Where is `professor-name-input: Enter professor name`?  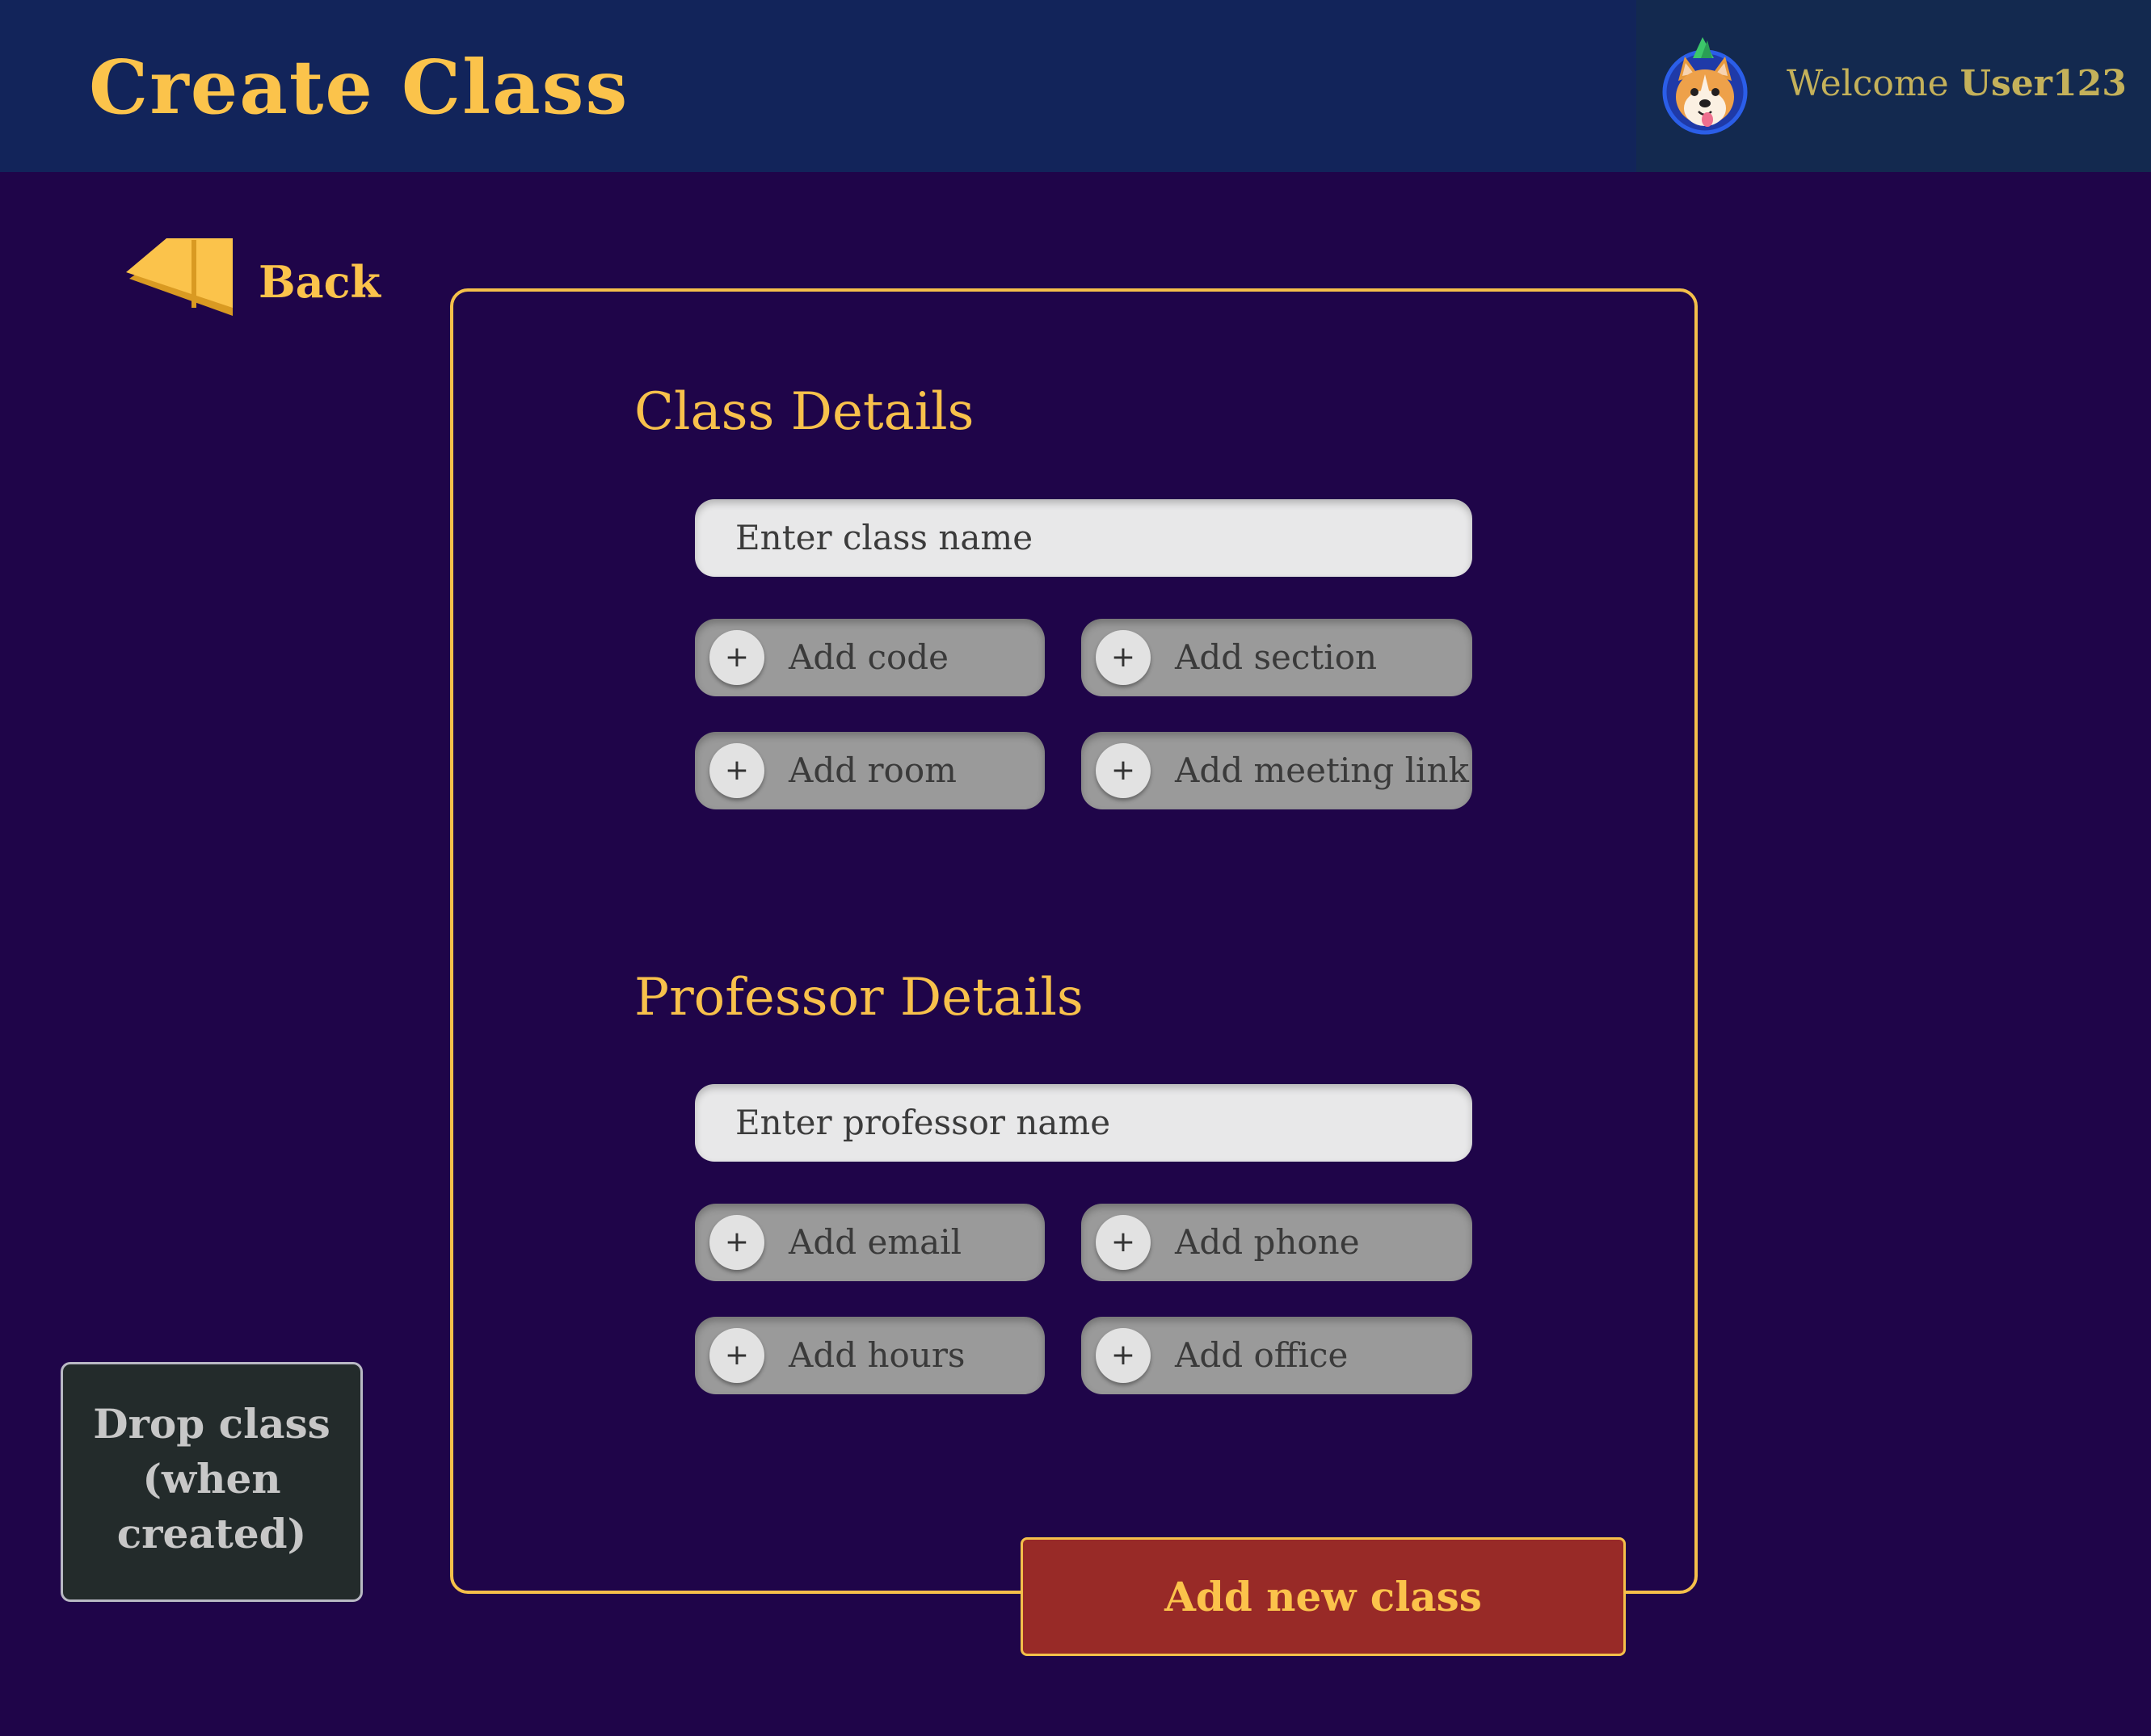
professor-name-input: Enter professor name is located at coordinates (1083, 1123).